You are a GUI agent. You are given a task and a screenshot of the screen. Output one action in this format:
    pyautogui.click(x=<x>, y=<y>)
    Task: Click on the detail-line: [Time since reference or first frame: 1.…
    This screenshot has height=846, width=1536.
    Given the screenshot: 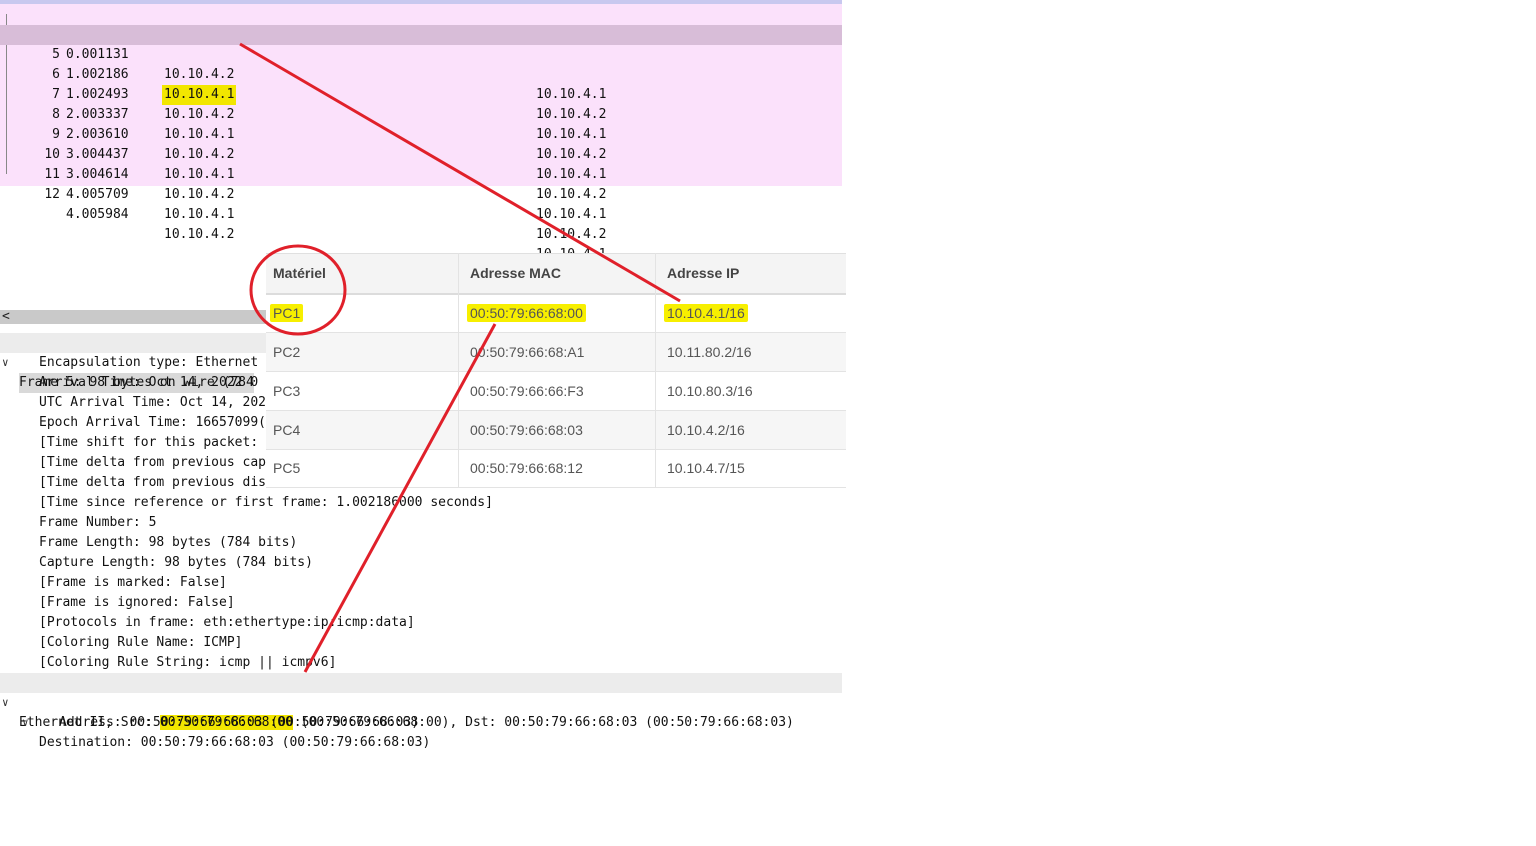 What is the action you would take?
    pyautogui.click(x=266, y=503)
    